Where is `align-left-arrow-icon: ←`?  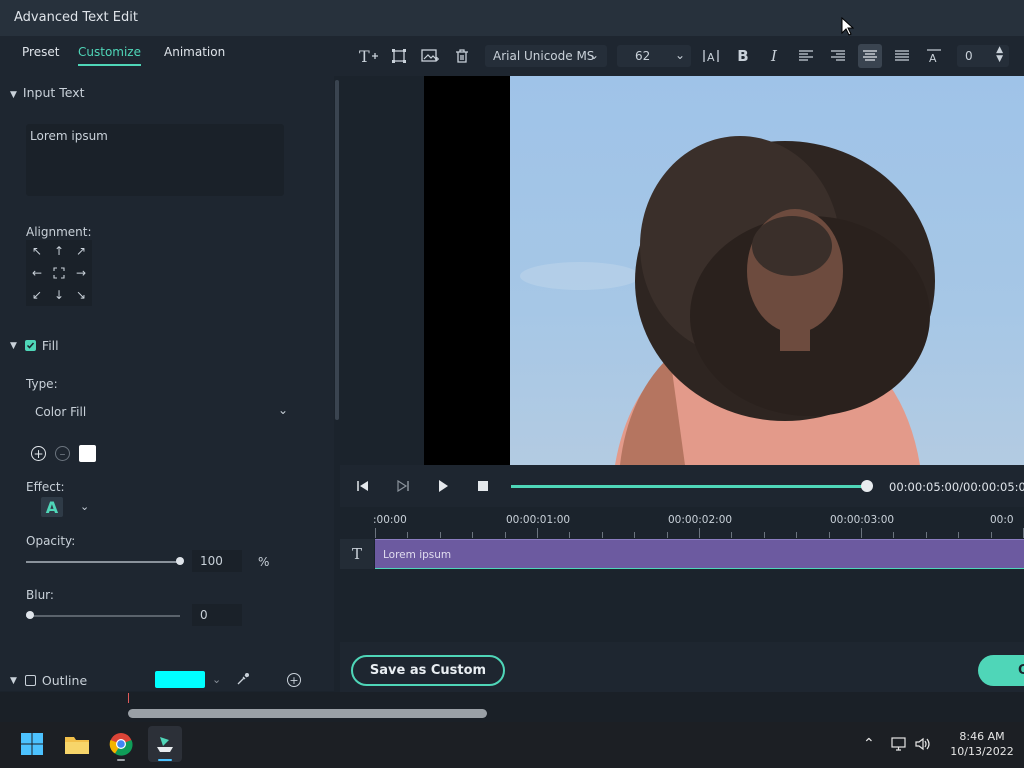 align-left-arrow-icon: ← is located at coordinates (37, 273).